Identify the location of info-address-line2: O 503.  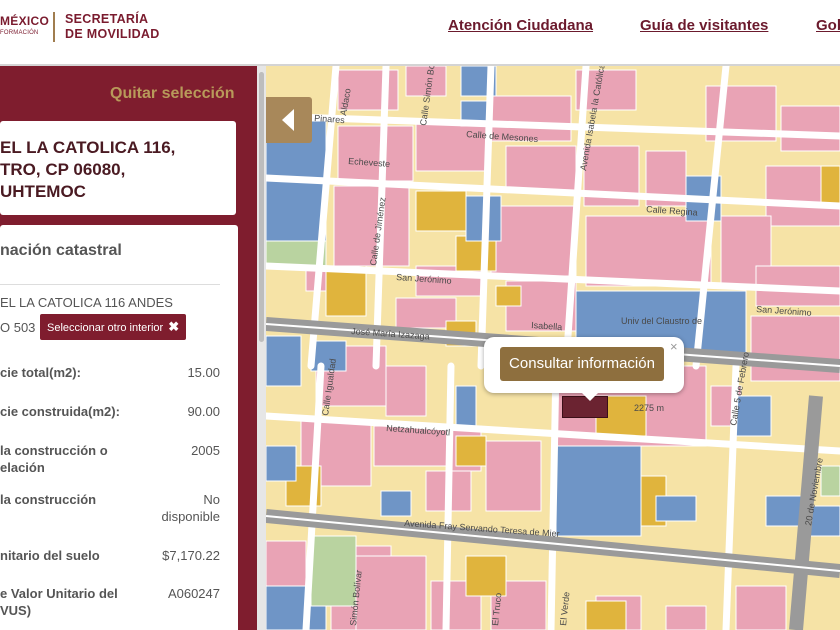
(18, 327).